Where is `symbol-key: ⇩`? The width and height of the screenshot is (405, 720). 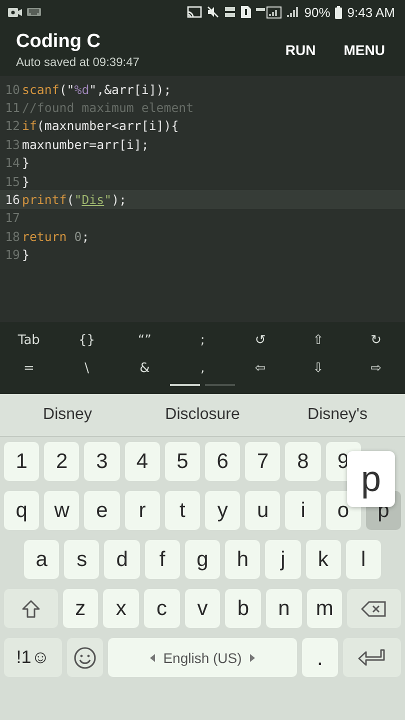
symbol-key: ⇩ is located at coordinates (318, 368).